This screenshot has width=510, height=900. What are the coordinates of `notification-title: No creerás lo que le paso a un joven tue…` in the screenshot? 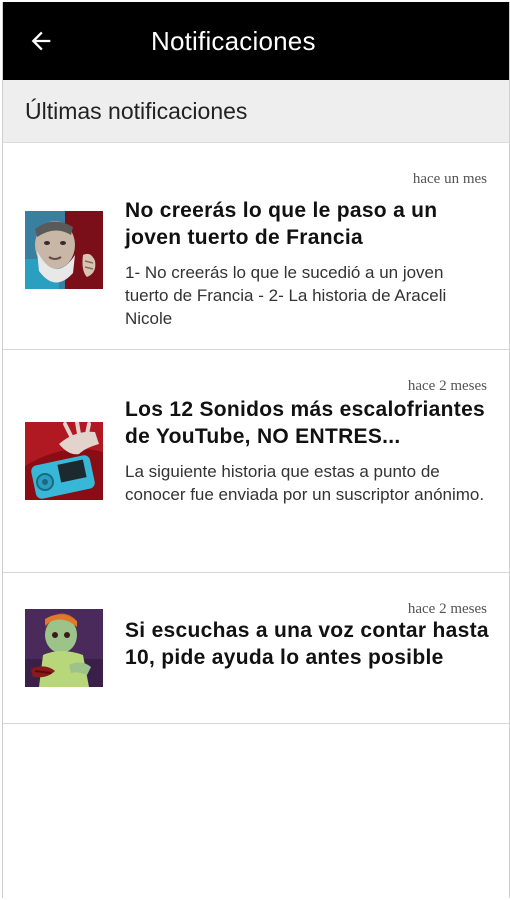 It's located at (281, 224).